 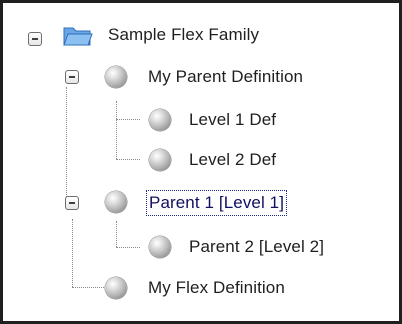 I want to click on collapse-my-parent-definition-toggle, so click(x=72, y=77).